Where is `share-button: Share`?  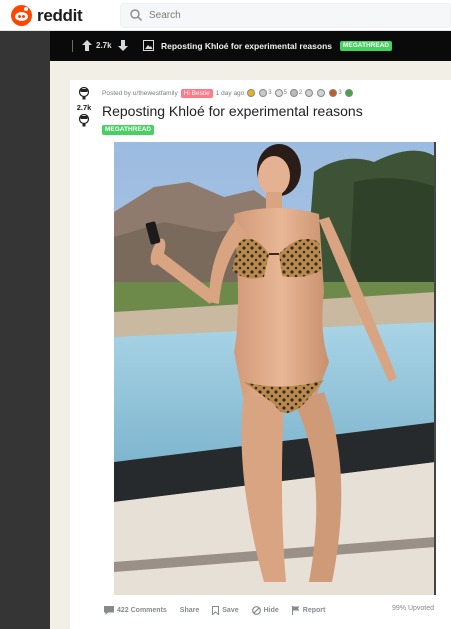 share-button: Share is located at coordinates (189, 610).